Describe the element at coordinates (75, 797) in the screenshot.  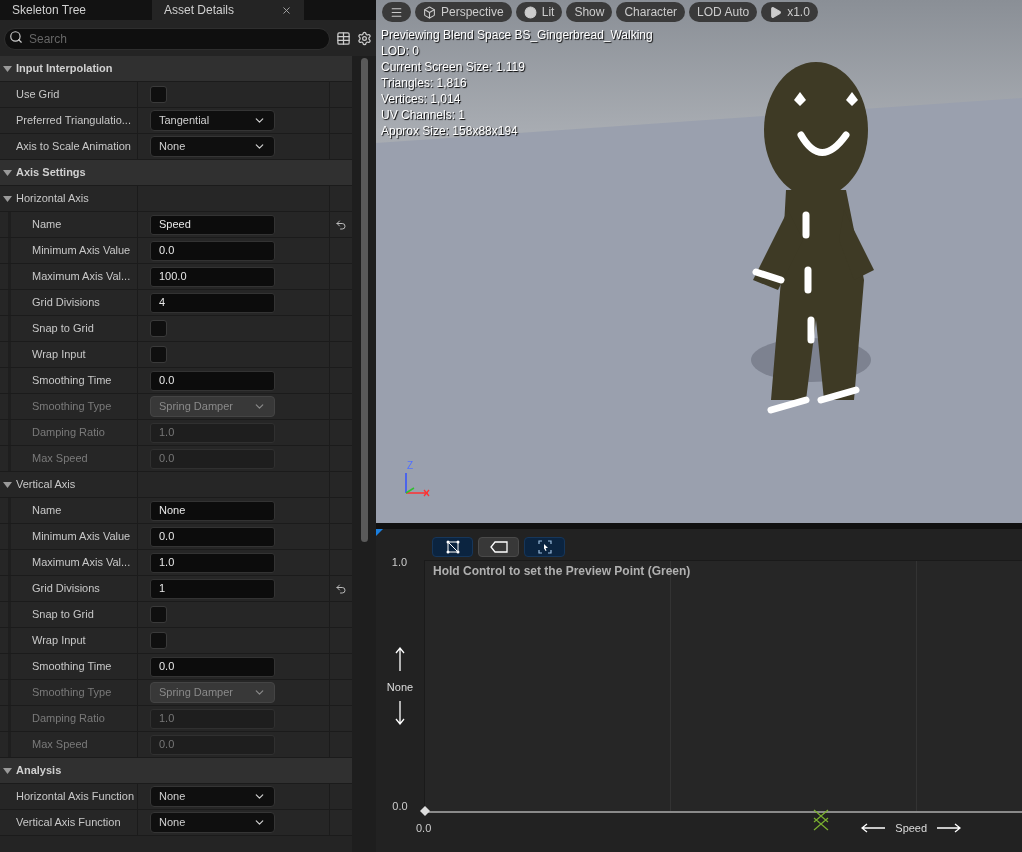
I see `property-label: Horizontal Axis Function` at that location.